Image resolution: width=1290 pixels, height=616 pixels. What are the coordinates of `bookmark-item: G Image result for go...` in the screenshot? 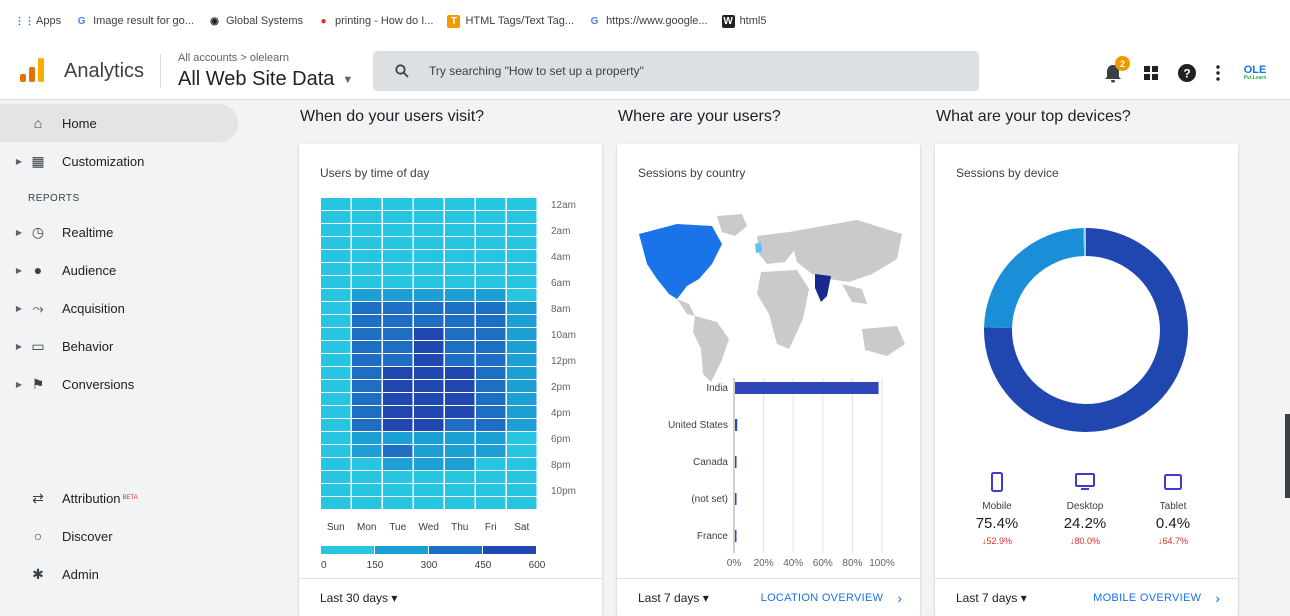 It's located at (134, 21).